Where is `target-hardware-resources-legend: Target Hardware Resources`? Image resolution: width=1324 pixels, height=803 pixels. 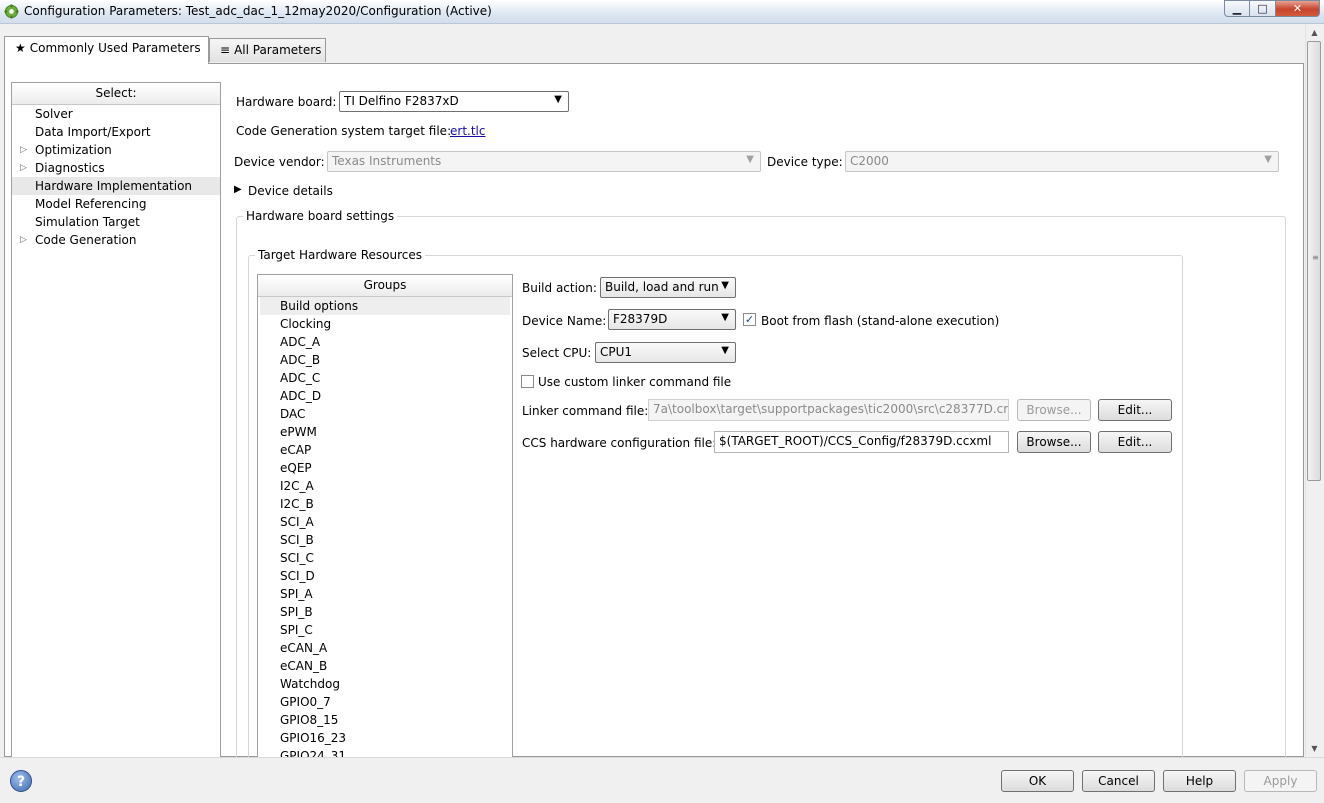
target-hardware-resources-legend: Target Hardware Resources is located at coordinates (340, 255).